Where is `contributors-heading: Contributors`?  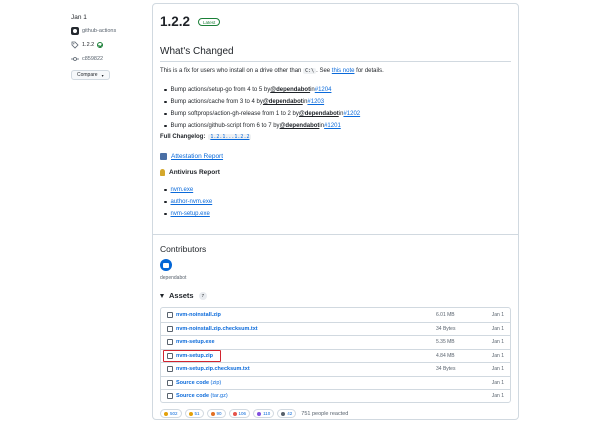
contributors-heading: Contributors is located at coordinates (183, 249).